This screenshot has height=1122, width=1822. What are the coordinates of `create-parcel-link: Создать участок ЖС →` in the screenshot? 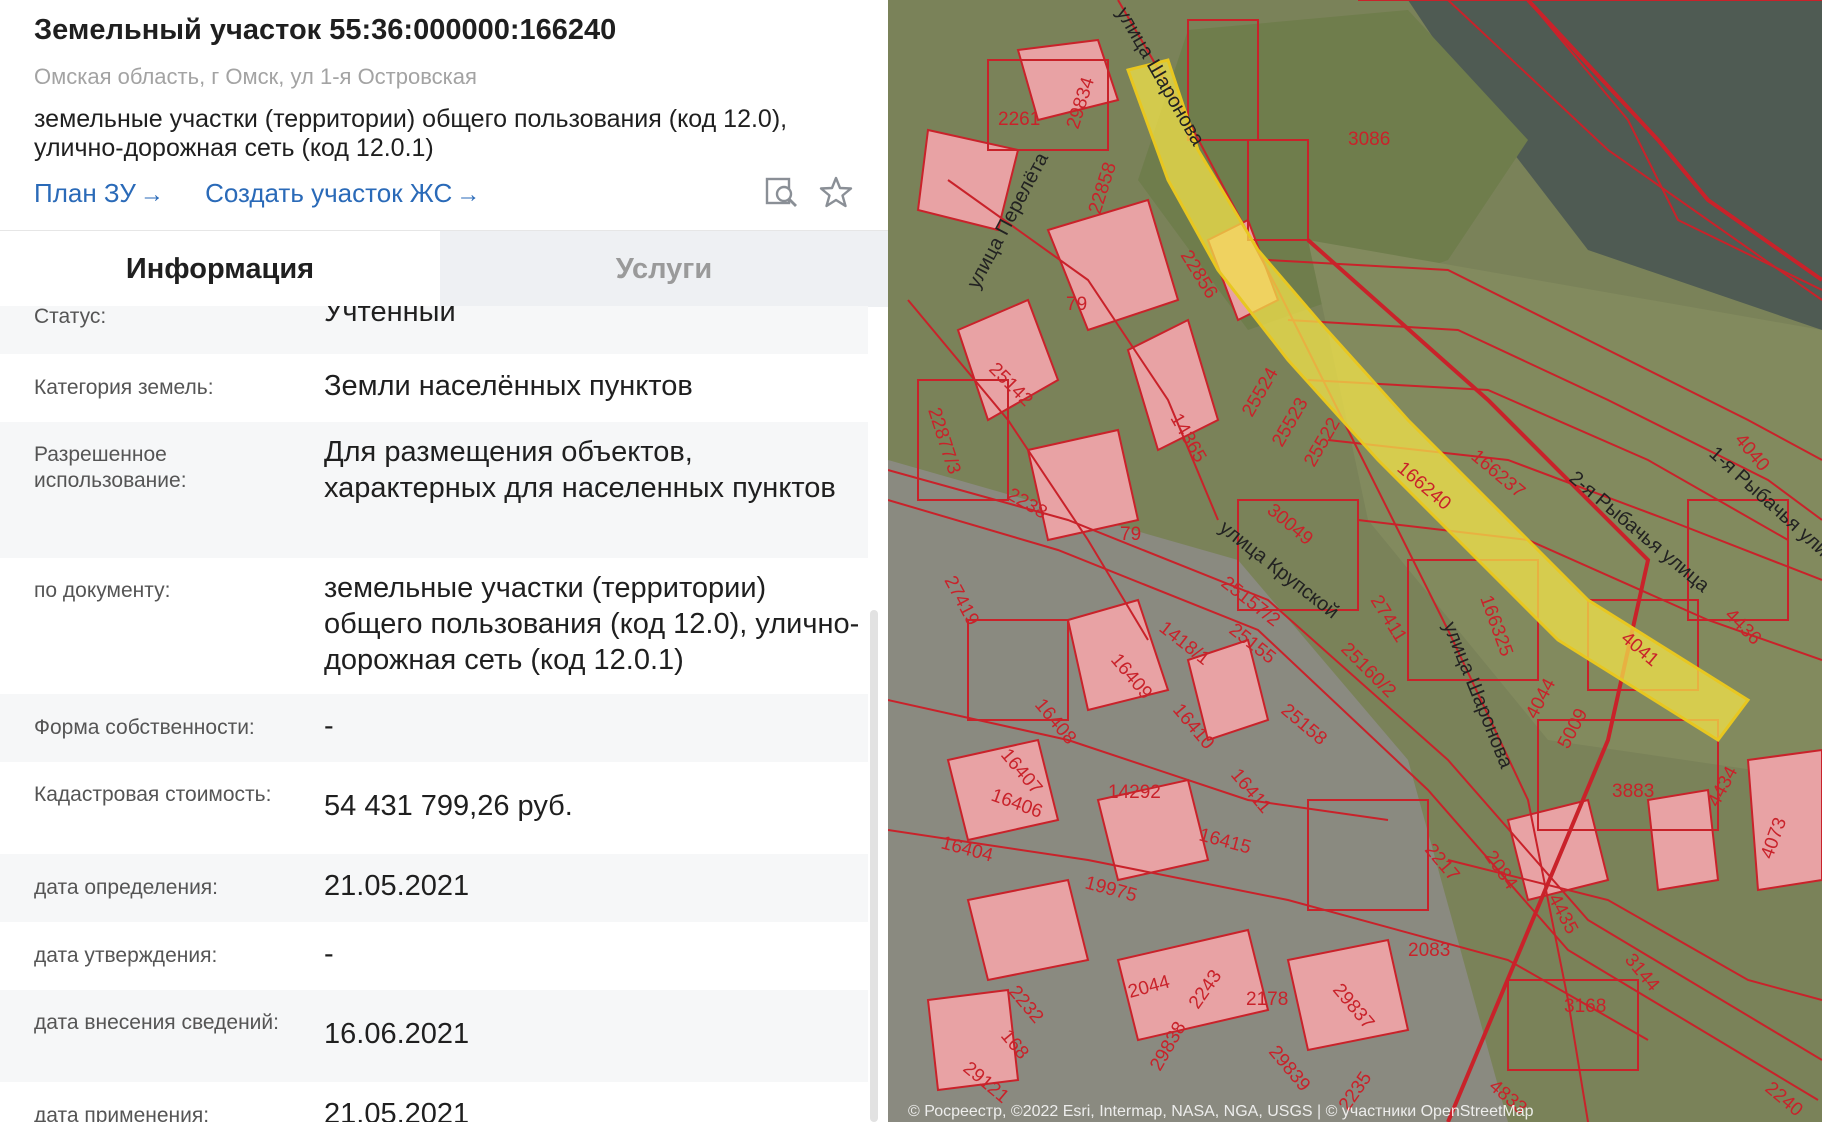 It's located at (342, 193).